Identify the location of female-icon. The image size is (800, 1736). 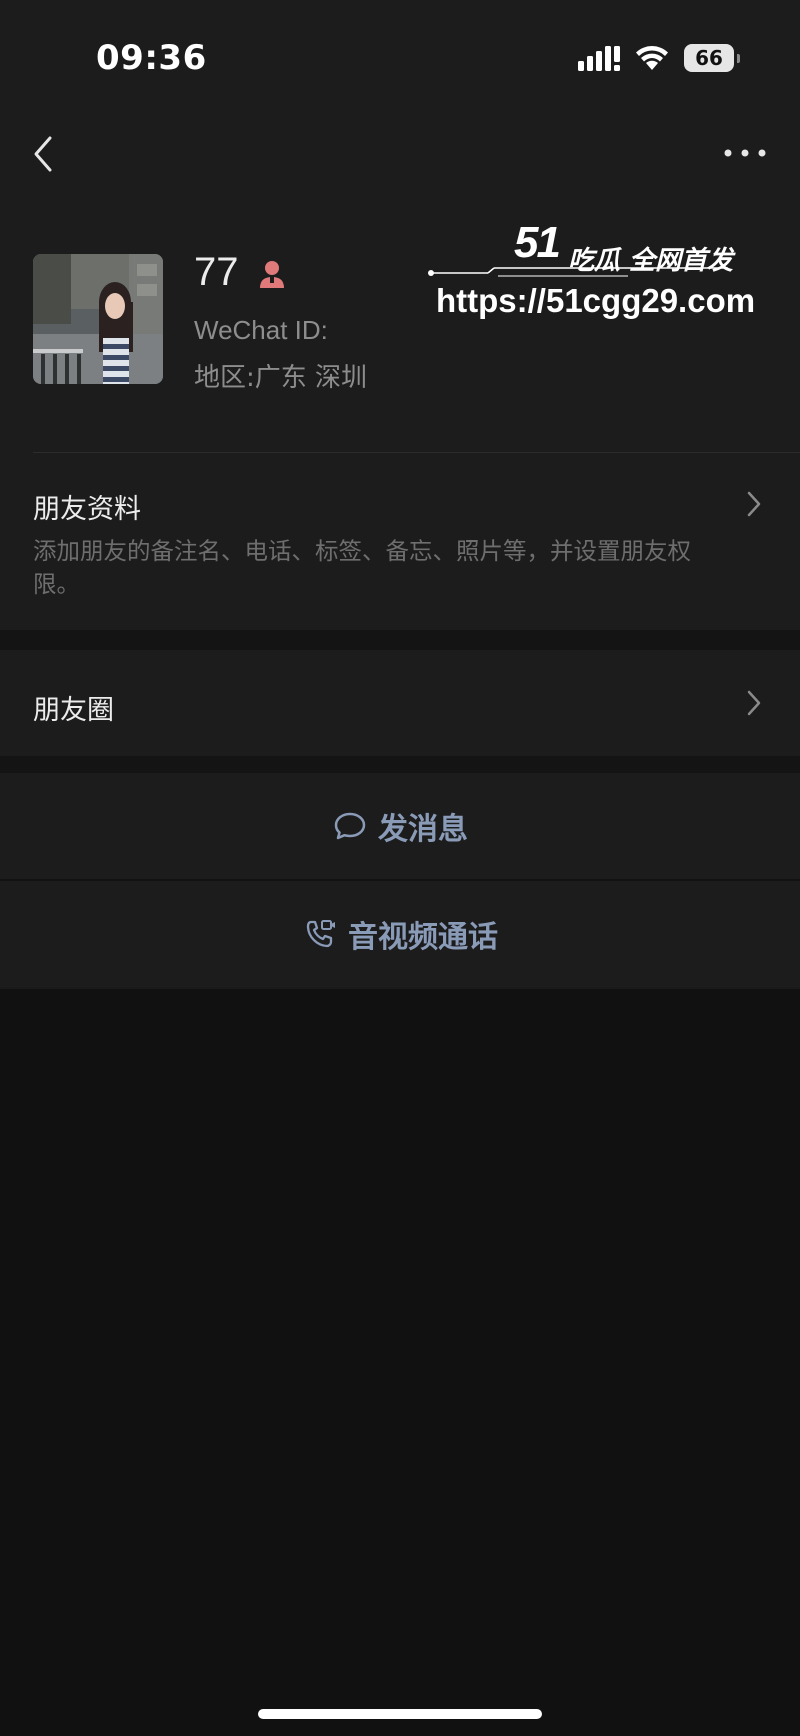
(272, 274).